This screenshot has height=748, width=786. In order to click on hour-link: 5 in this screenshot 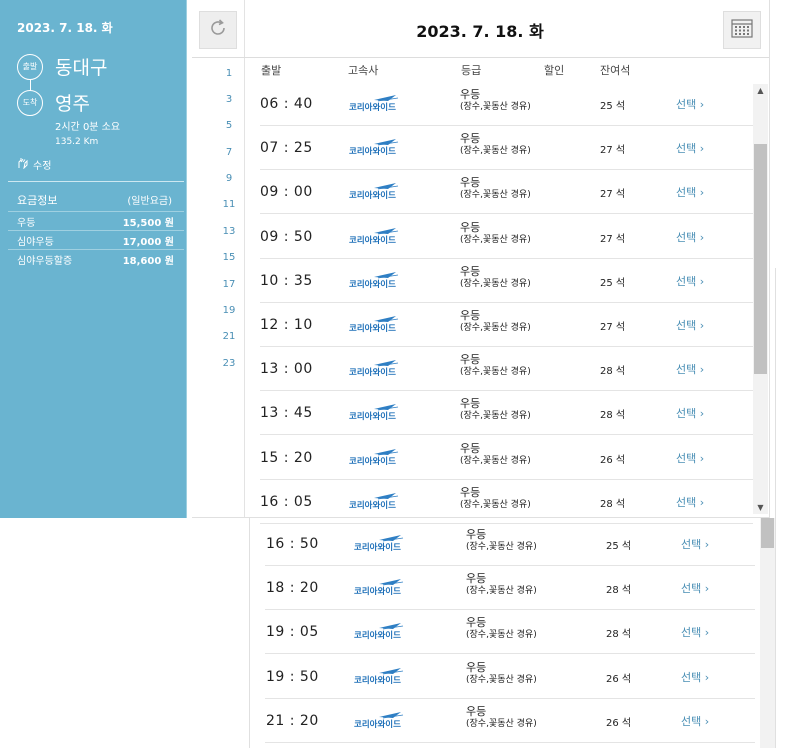, I will do `click(229, 125)`.